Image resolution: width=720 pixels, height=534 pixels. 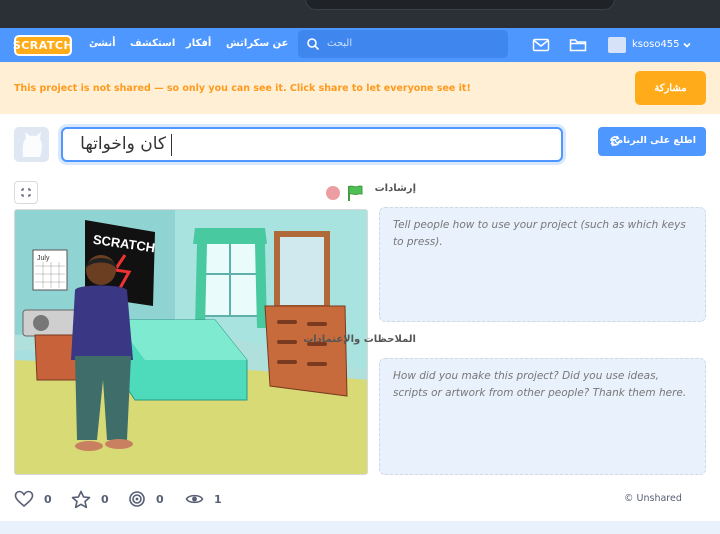 What do you see at coordinates (312, 144) in the screenshot?
I see `project-title-input: كان واخواتها` at bounding box center [312, 144].